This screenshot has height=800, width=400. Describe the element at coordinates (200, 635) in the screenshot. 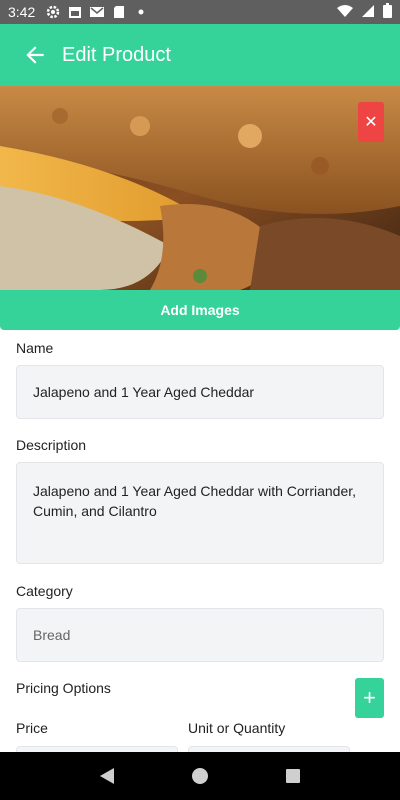

I see `category-select: Bread` at that location.